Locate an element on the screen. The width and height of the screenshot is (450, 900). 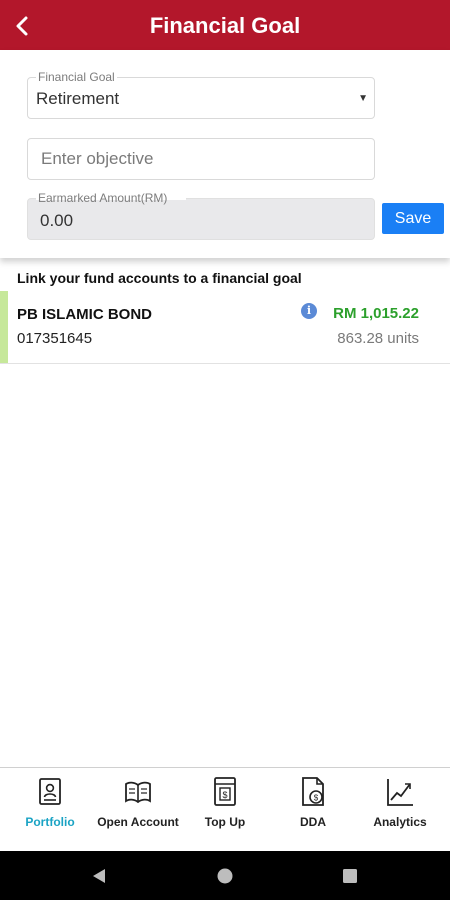
nav-item-analytics: Analytics is located at coordinates (400, 810).